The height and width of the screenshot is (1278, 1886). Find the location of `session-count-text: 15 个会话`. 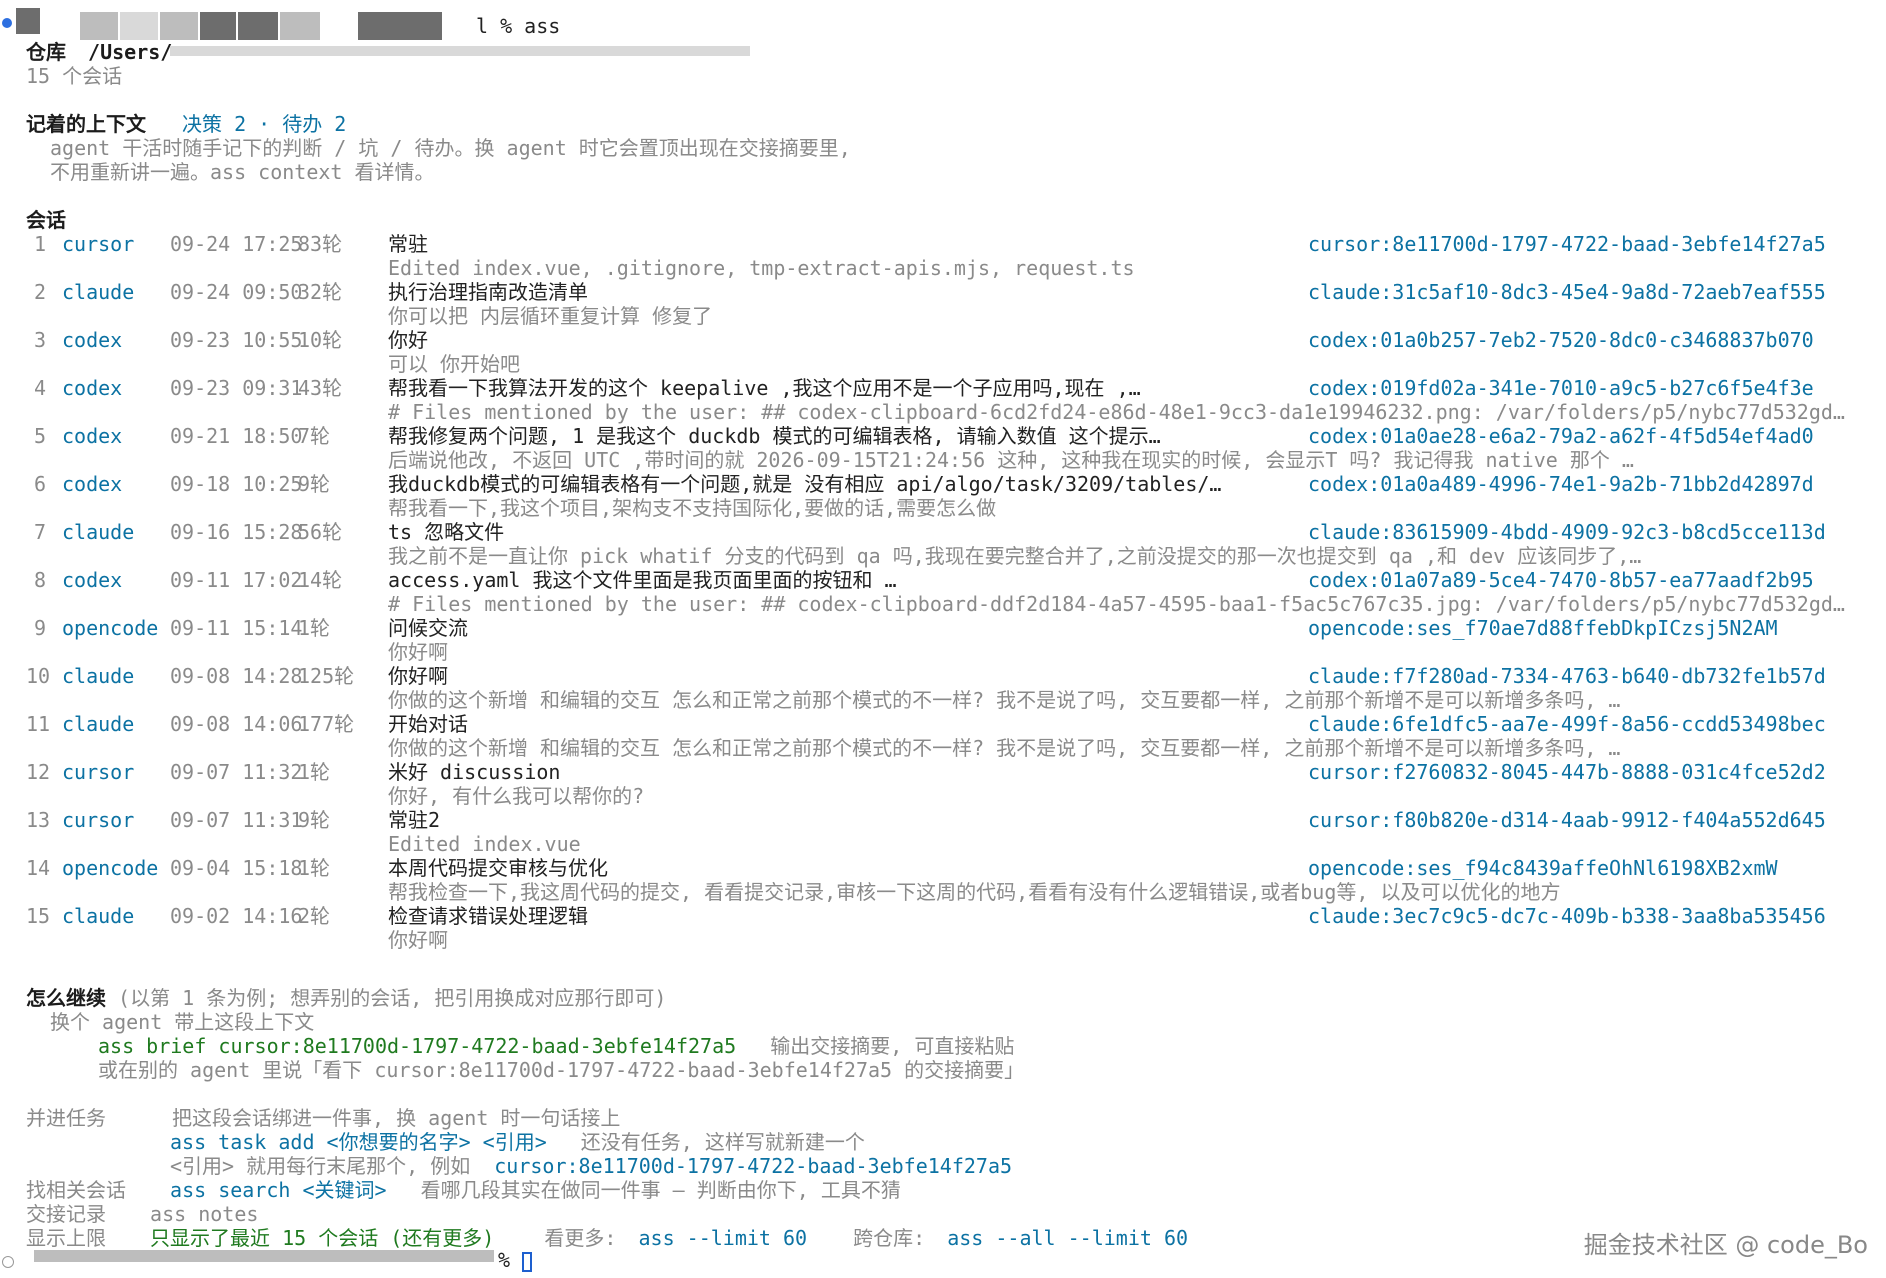

session-count-text: 15 个会话 is located at coordinates (74, 76).